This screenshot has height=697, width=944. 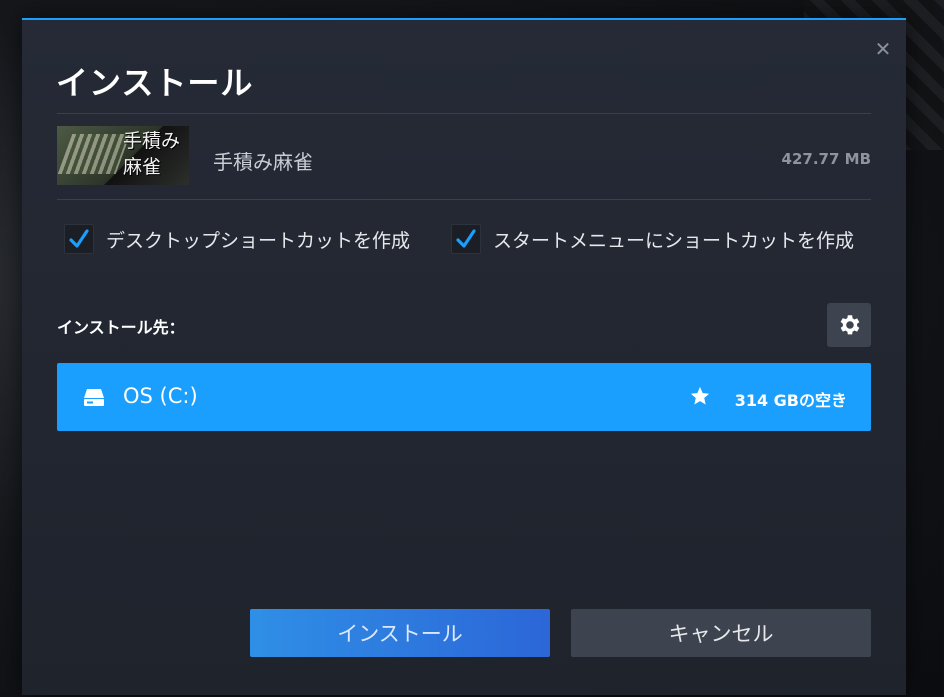 I want to click on cancel-button: キャンセル, so click(x=721, y=633).